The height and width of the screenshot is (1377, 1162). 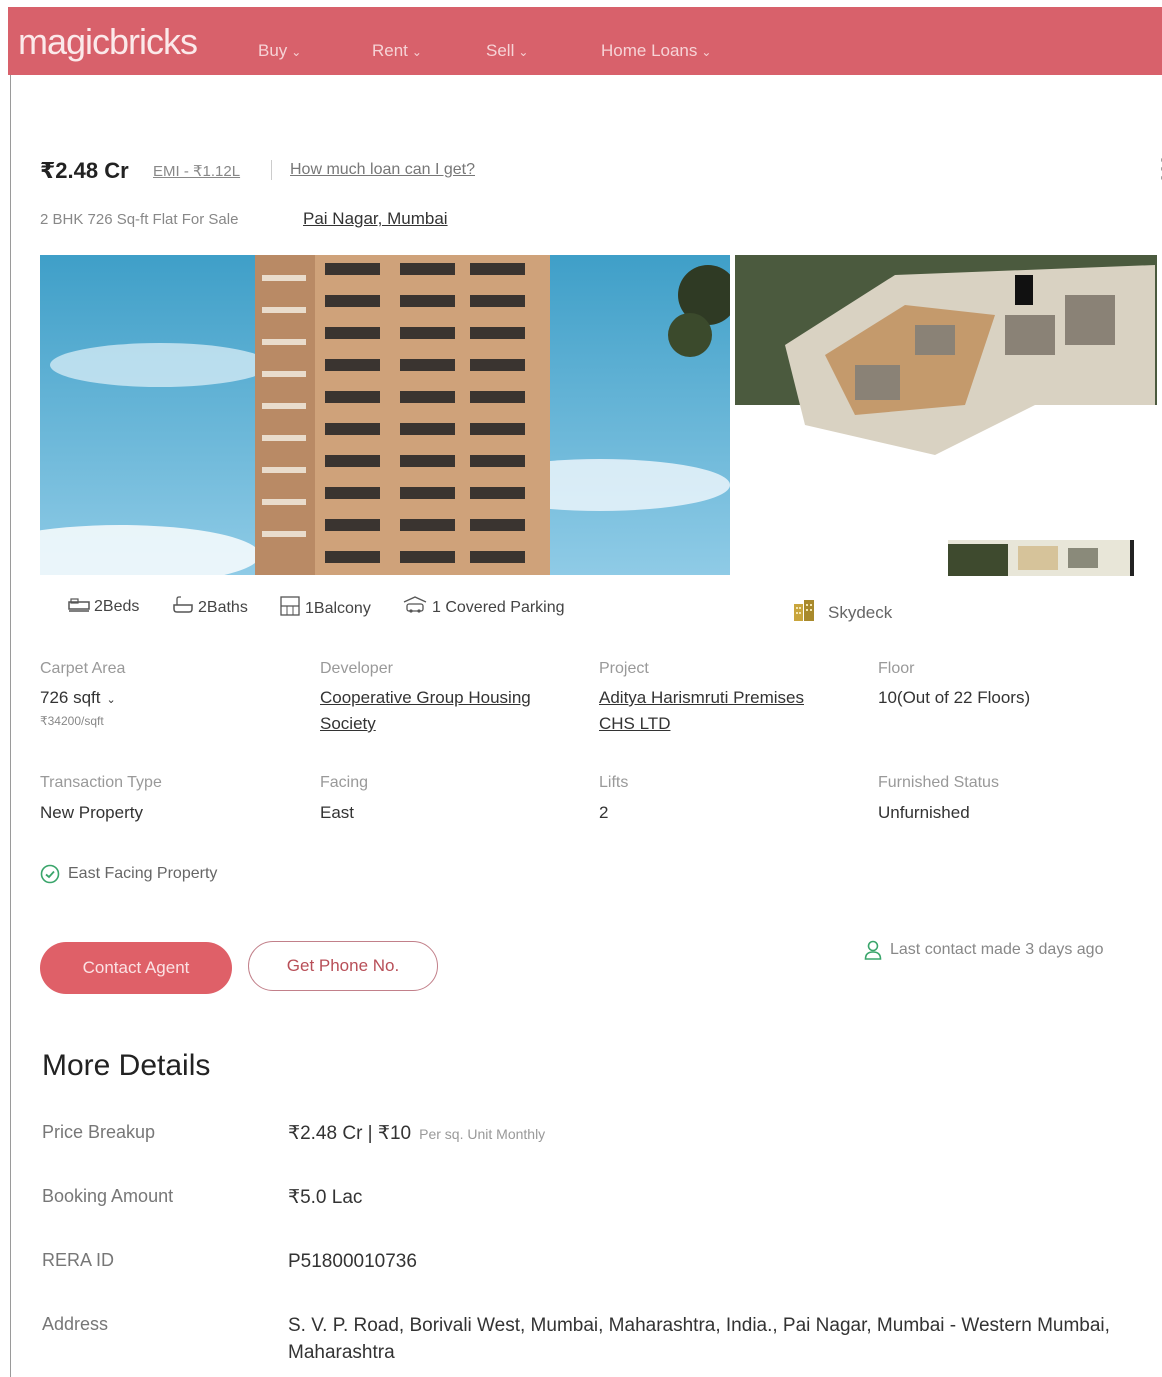 I want to click on loan-eligibility-link: How much loan can I get?, so click(x=382, y=170).